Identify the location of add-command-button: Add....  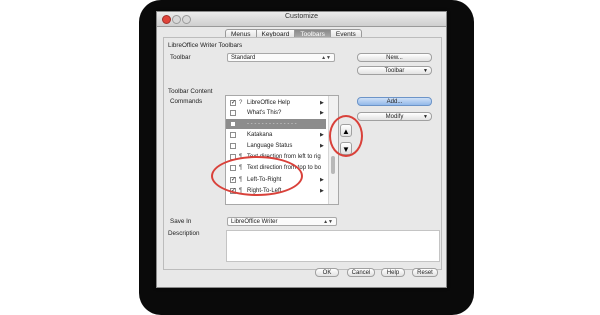
(394, 101).